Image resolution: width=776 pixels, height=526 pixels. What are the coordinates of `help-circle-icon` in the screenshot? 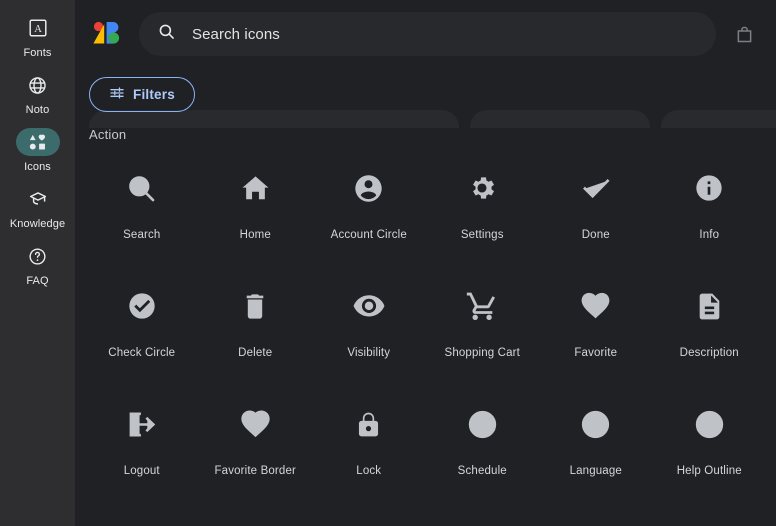 It's located at (38, 256).